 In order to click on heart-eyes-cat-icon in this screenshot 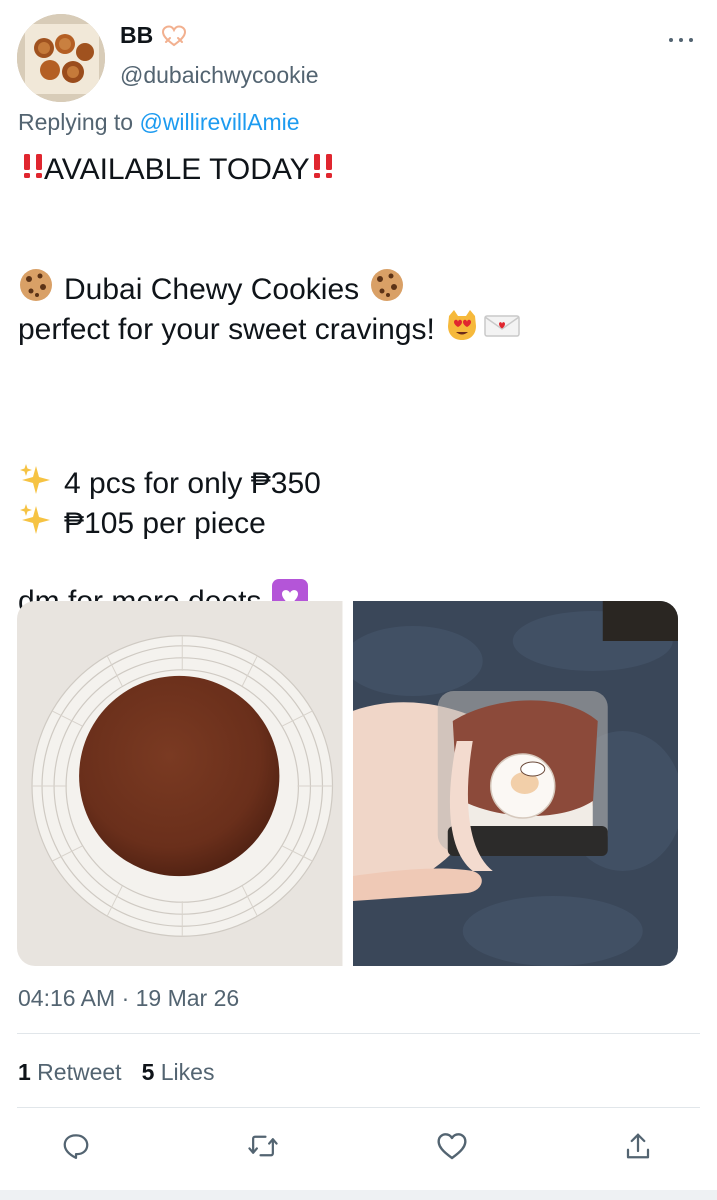, I will do `click(462, 330)`.